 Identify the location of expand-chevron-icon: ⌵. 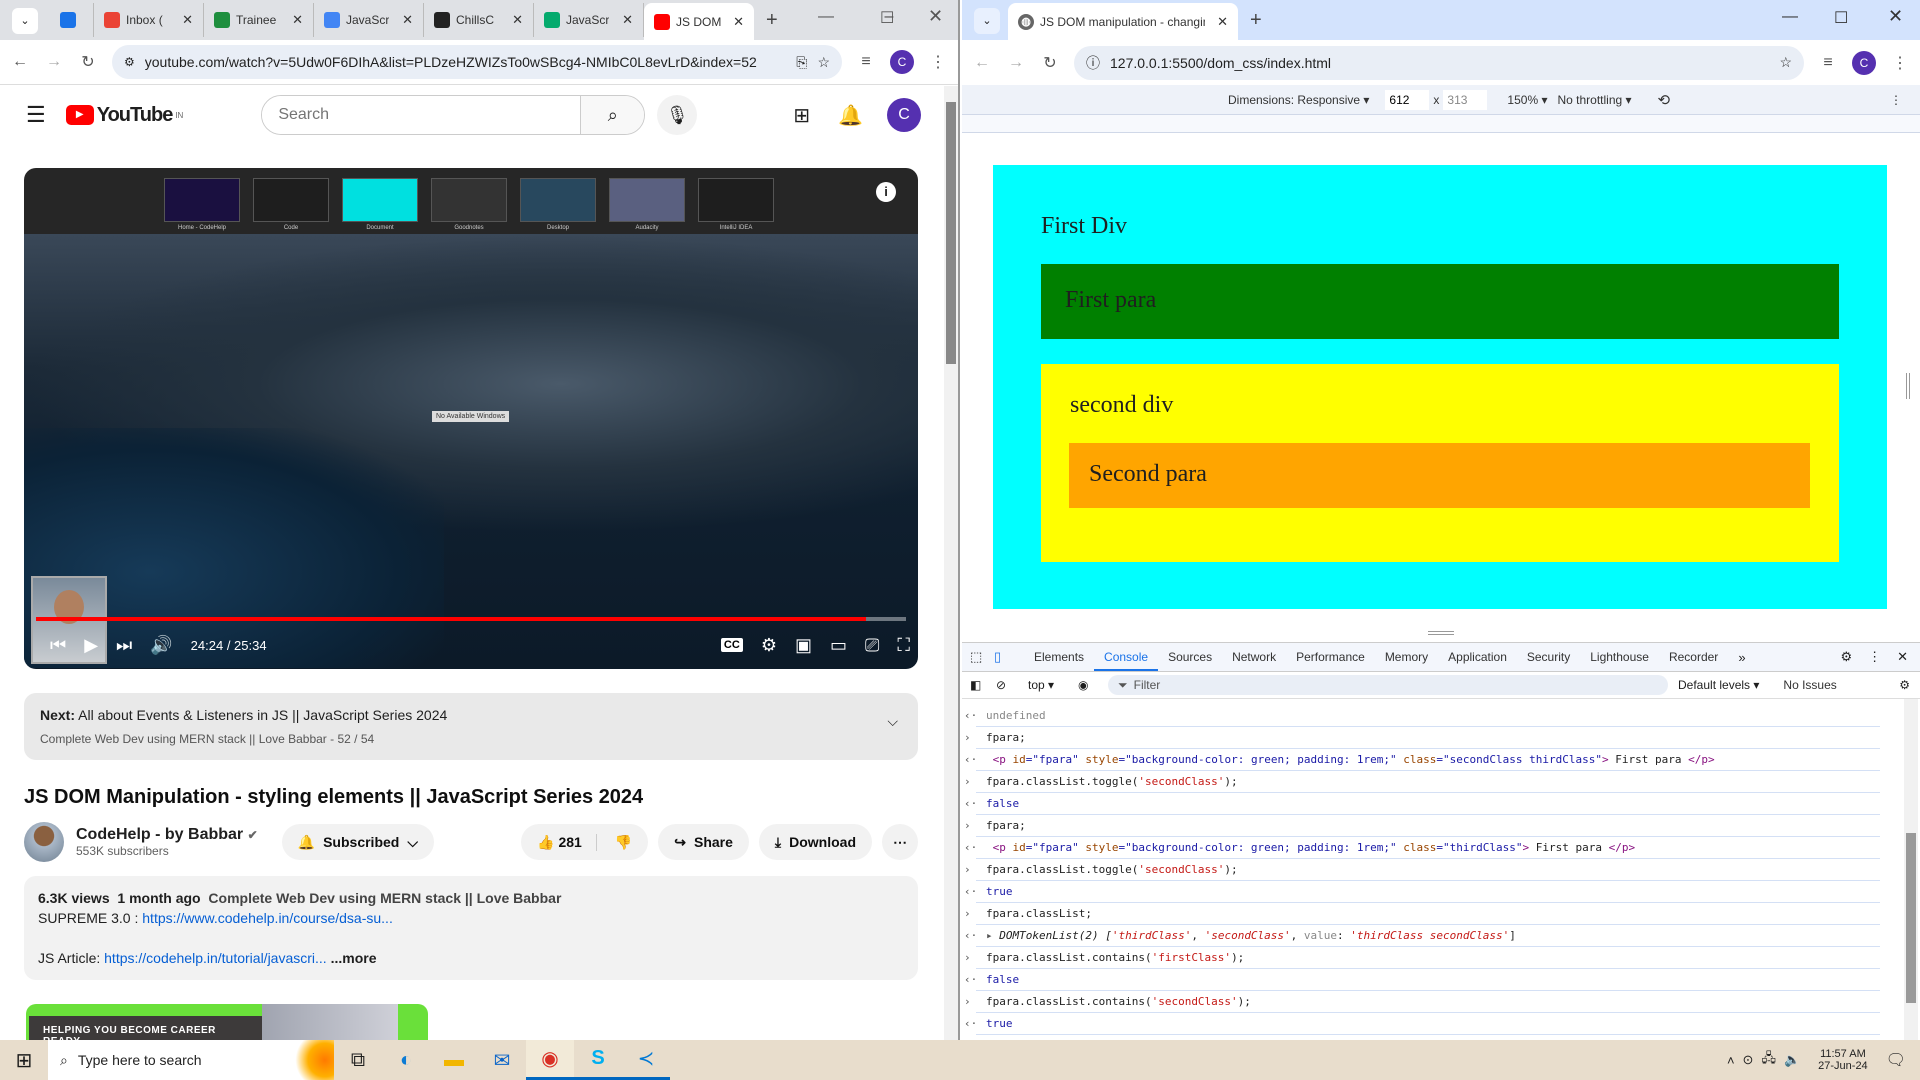
(892, 721).